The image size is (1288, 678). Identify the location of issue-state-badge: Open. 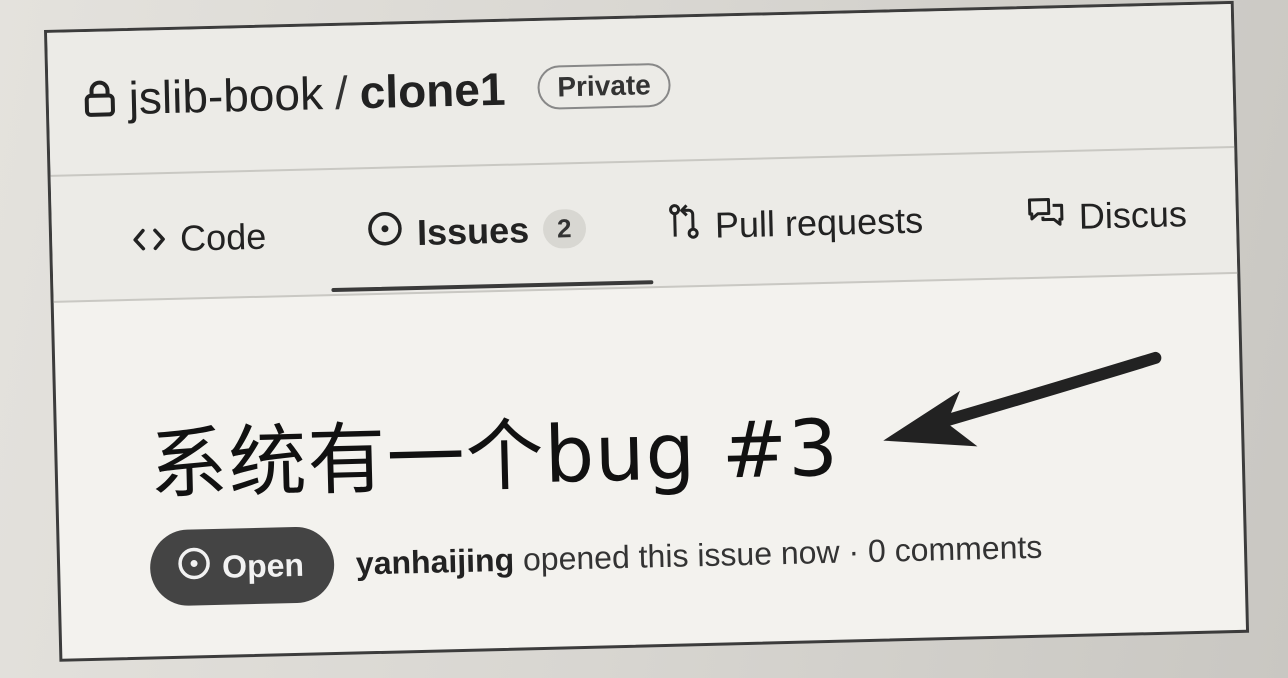
(242, 566).